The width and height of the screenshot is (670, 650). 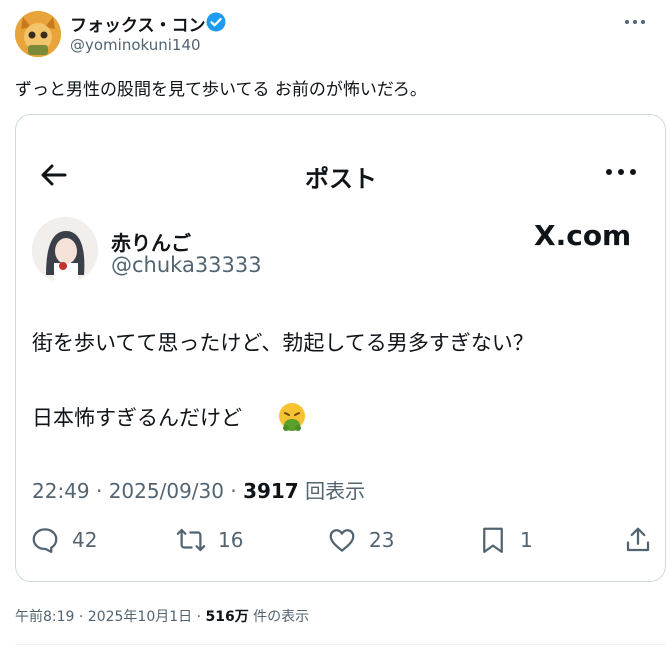 I want to click on bookmark-icon, so click(x=493, y=540).